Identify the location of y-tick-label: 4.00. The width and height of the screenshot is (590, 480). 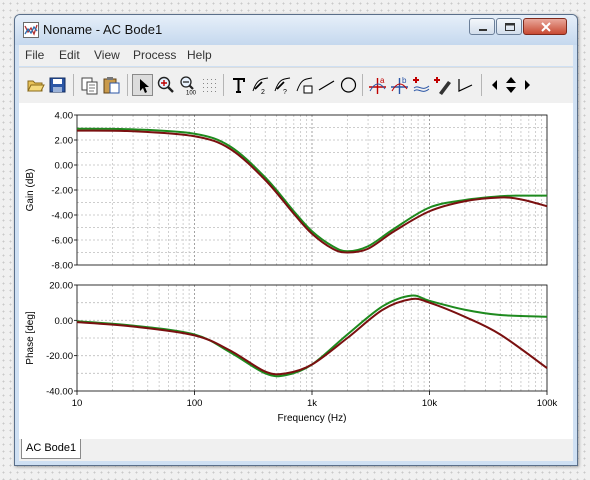
(64, 116).